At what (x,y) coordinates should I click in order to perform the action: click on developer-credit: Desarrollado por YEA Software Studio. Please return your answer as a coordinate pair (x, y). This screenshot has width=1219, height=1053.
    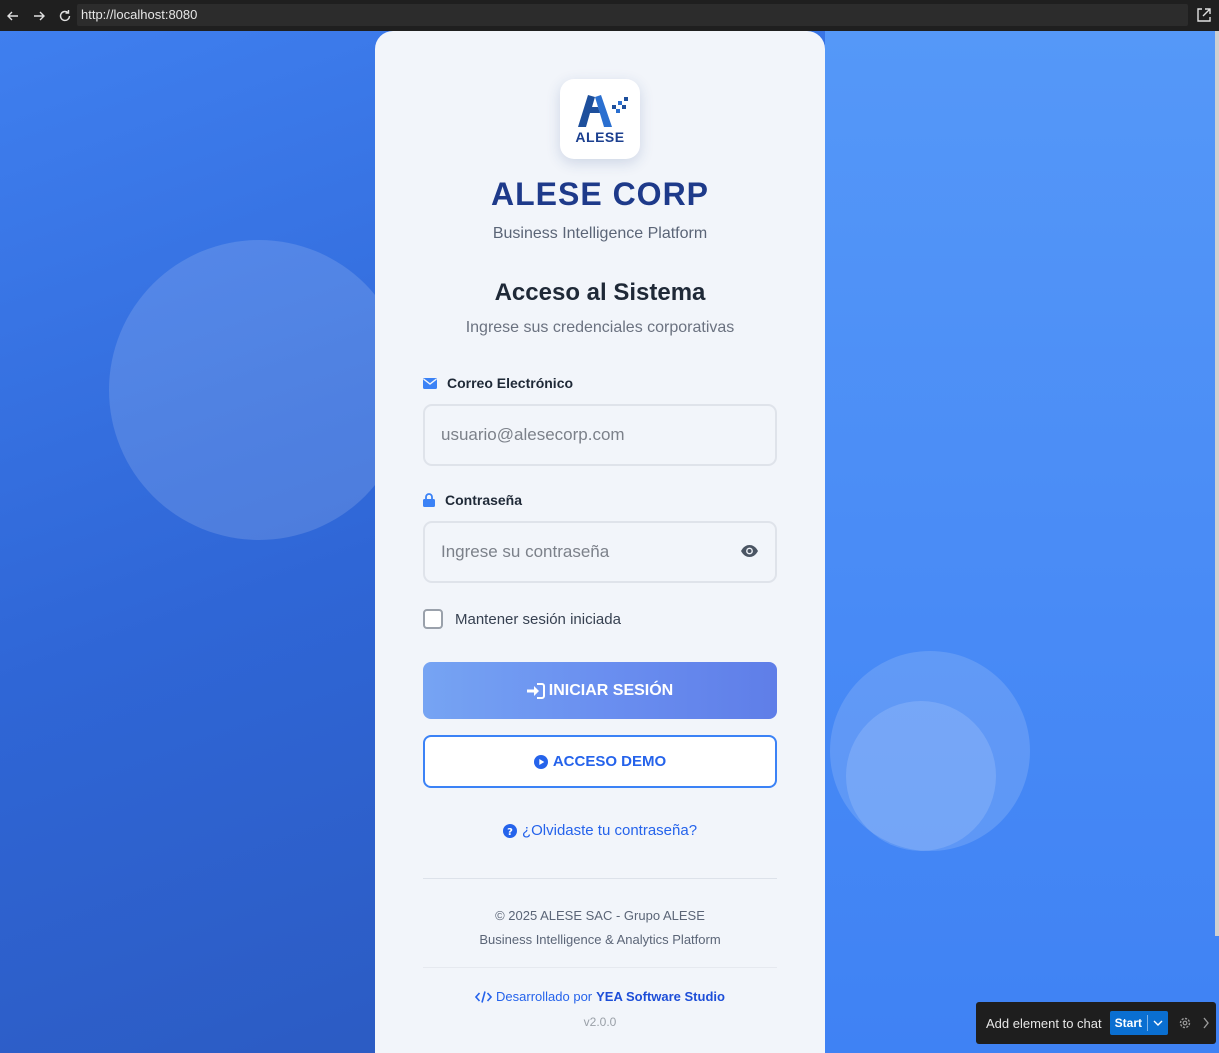
    Looking at the image, I should click on (600, 996).